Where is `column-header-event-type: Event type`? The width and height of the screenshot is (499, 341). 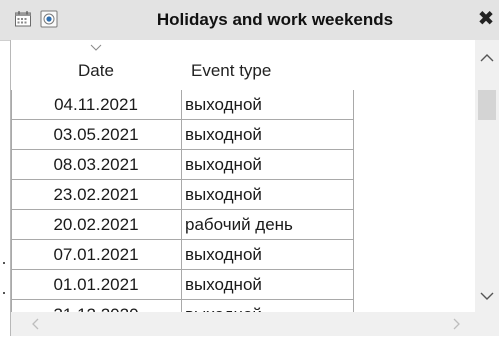 column-header-event-type: Event type is located at coordinates (267, 65).